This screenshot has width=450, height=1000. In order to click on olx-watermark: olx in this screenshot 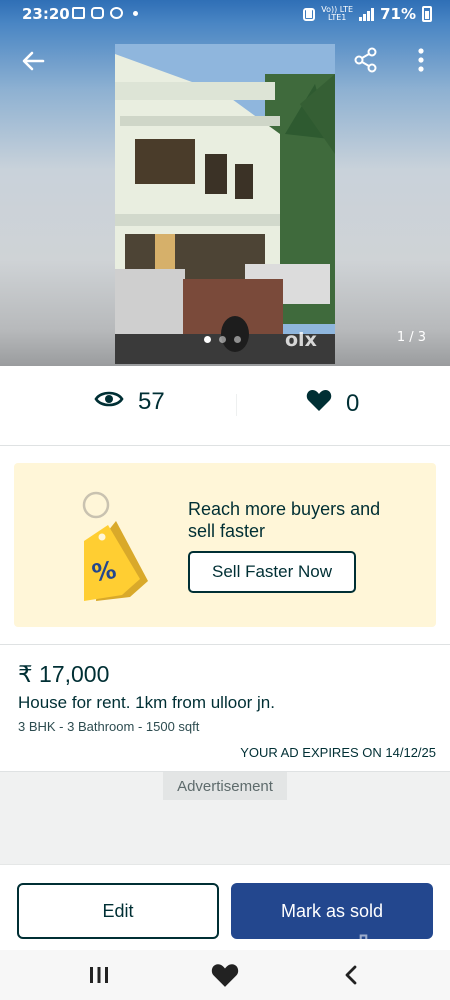, I will do `click(304, 339)`.